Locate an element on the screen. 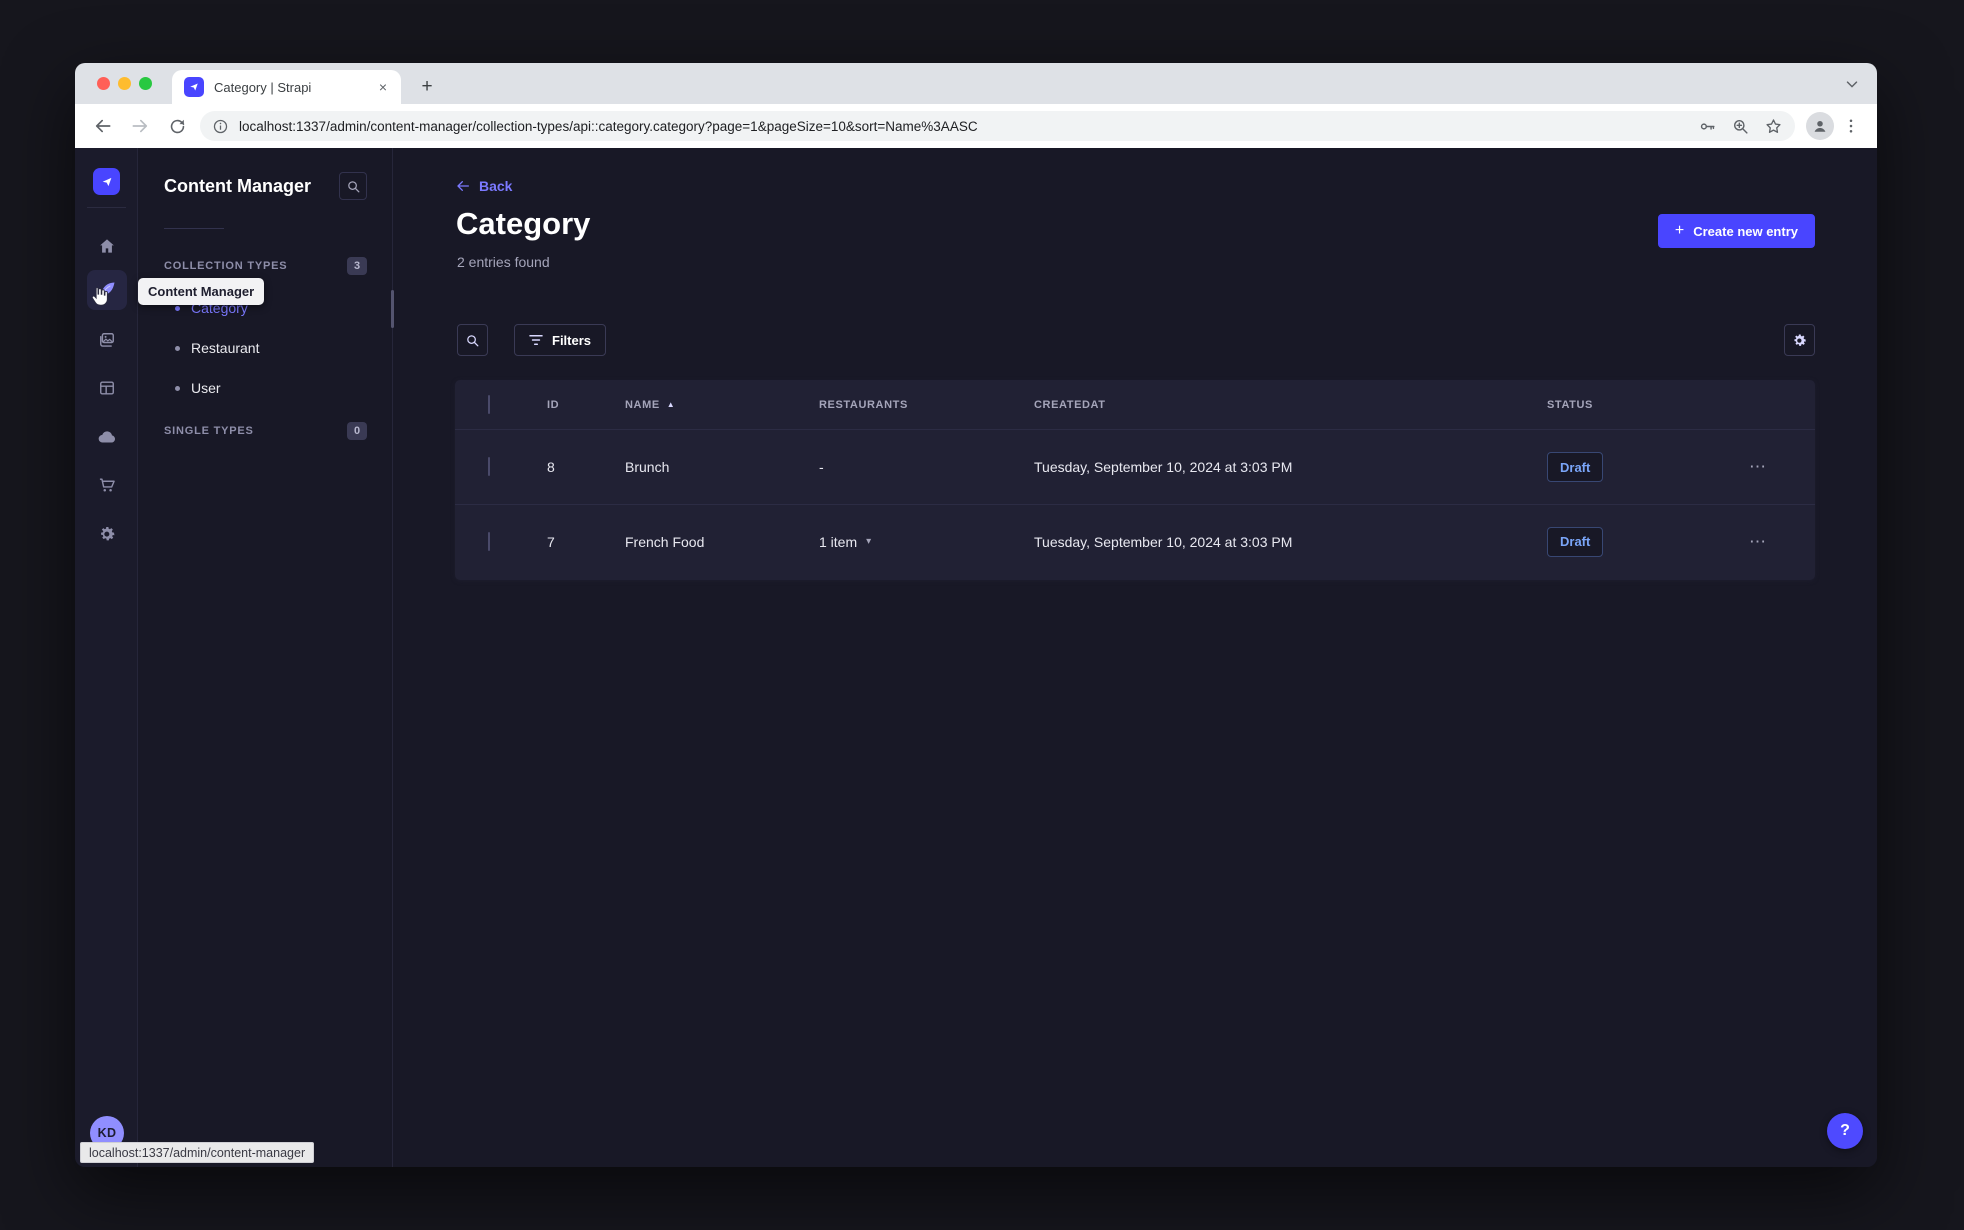  panel-title: Content Manager is located at coordinates (238, 185).